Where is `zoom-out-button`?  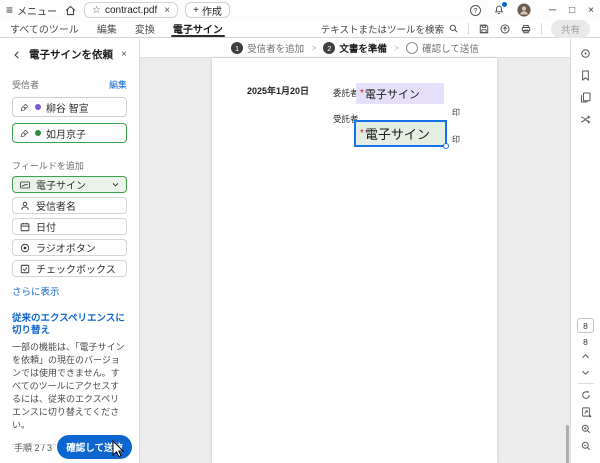
zoom-out-button is located at coordinates (586, 446).